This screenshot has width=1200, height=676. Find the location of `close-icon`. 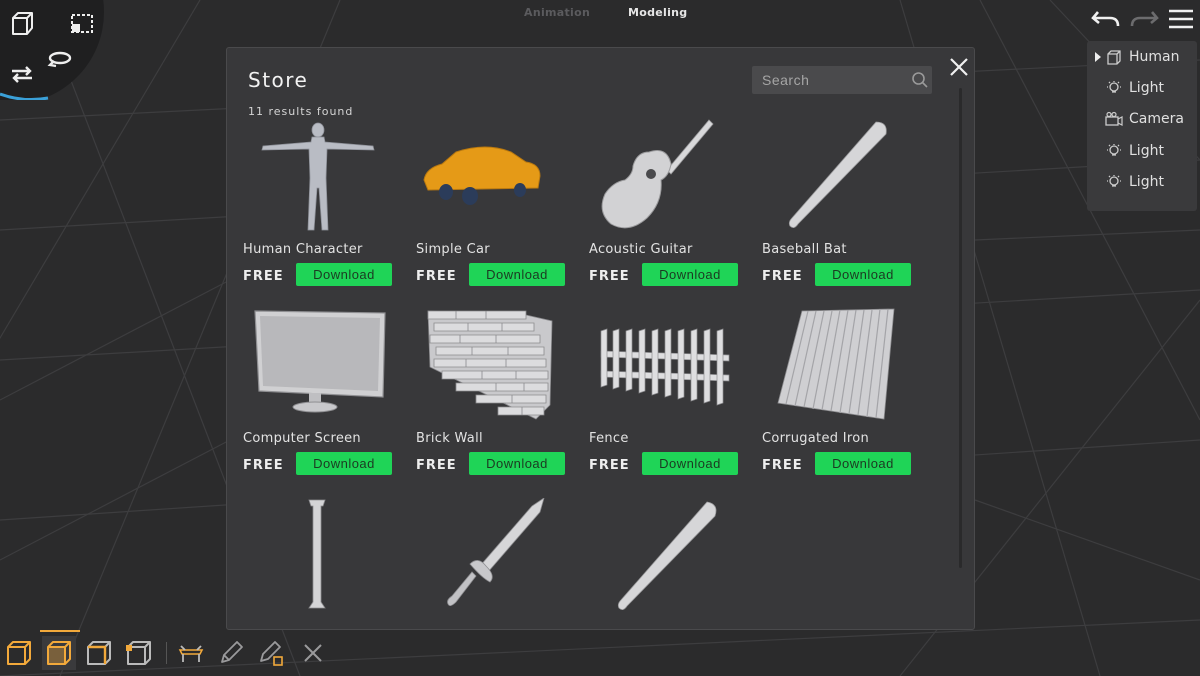

close-icon is located at coordinates (959, 67).